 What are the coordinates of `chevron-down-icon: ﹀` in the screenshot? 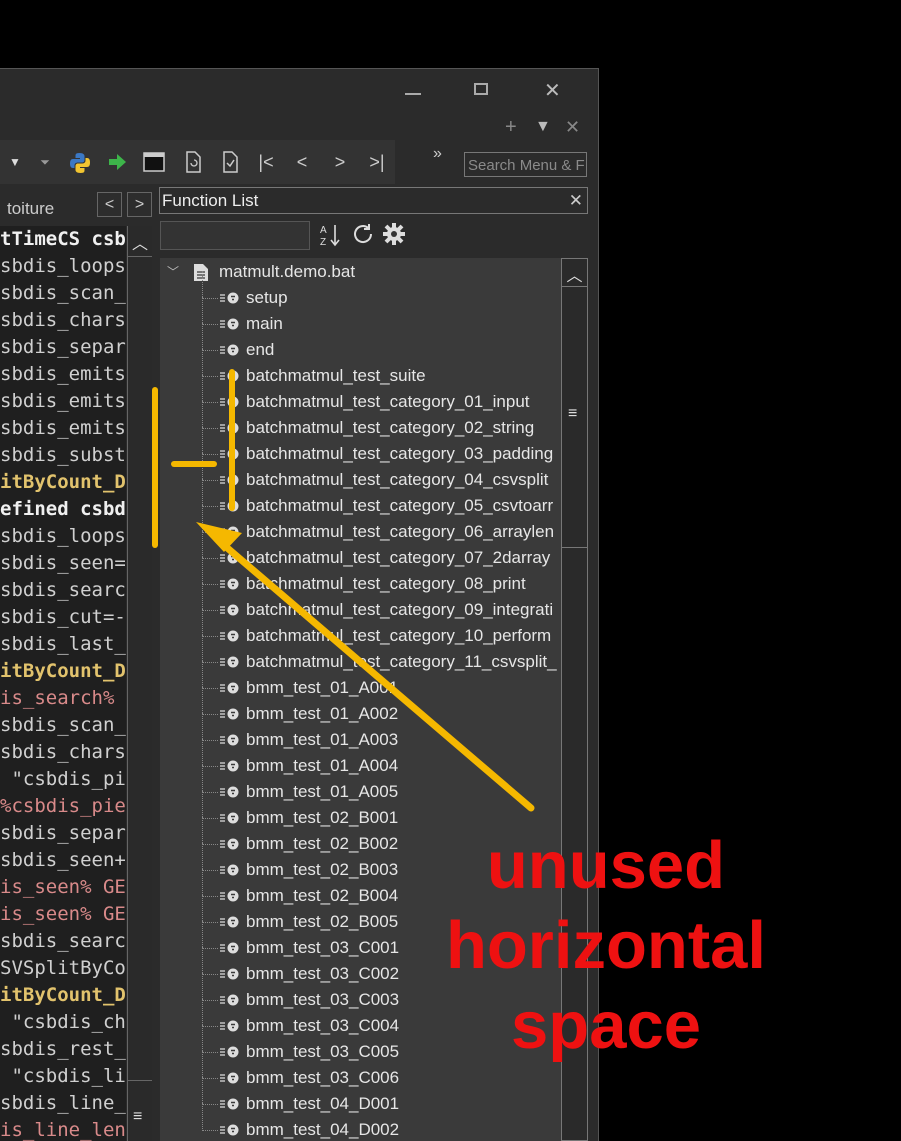 It's located at (173, 272).